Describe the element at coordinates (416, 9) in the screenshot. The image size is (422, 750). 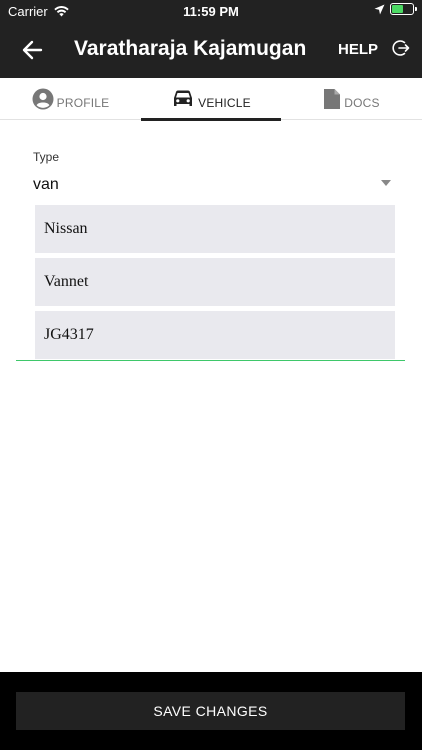
I see `battery-cap` at that location.